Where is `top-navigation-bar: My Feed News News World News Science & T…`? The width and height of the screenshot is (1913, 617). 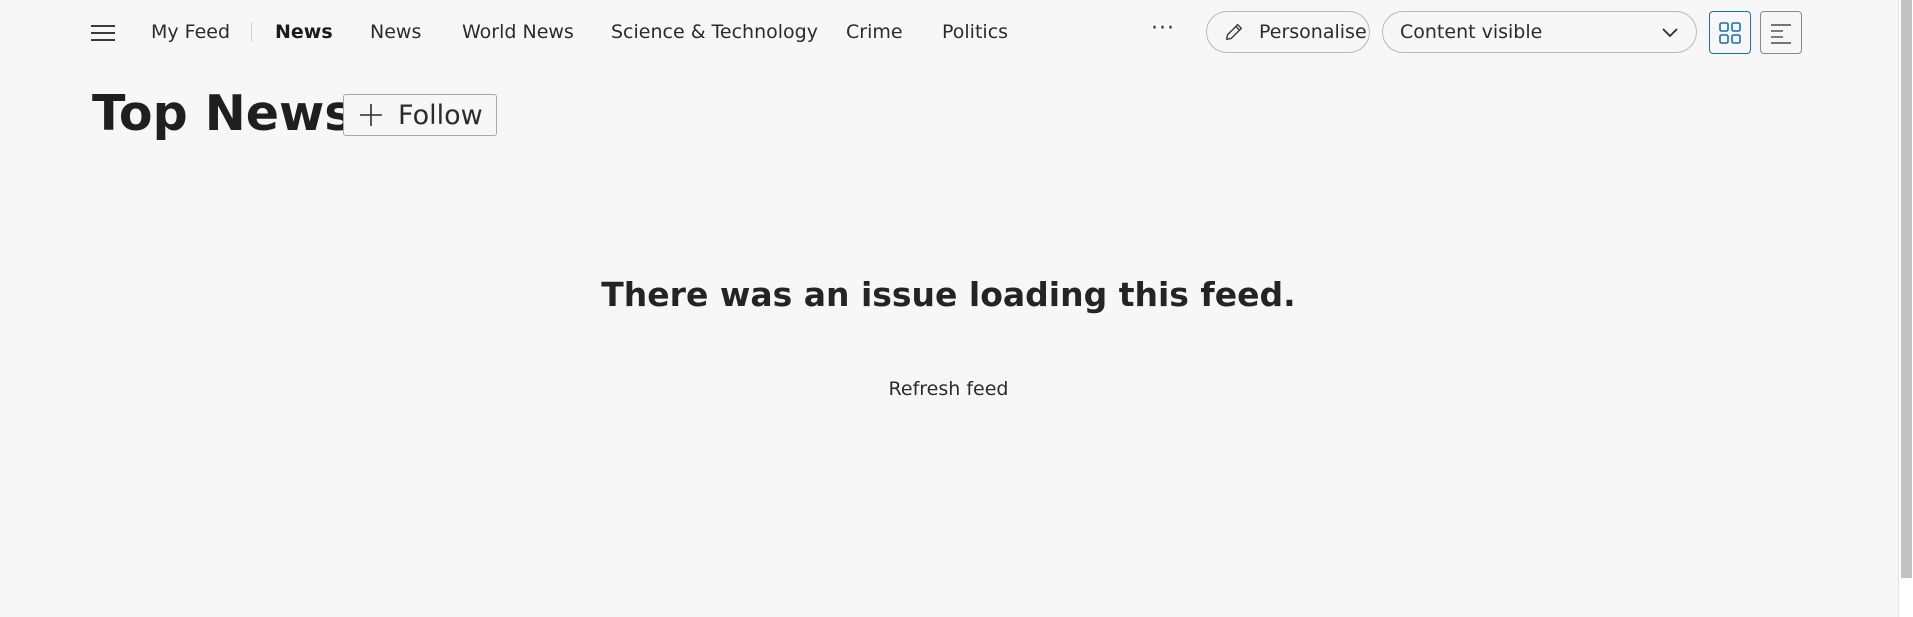 top-navigation-bar: My Feed News News World News Science & T… is located at coordinates (947, 33).